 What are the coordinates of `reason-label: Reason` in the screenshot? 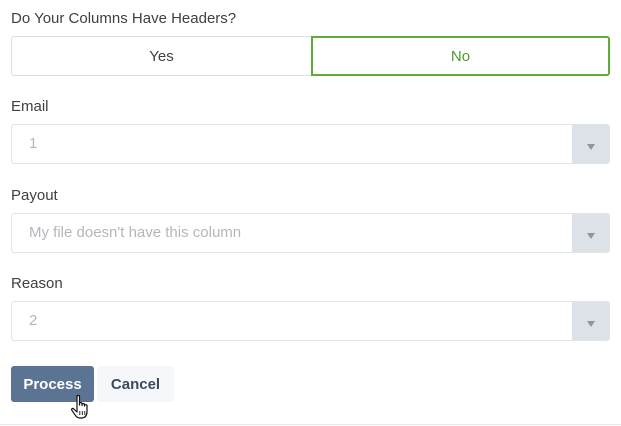 It's located at (37, 283).